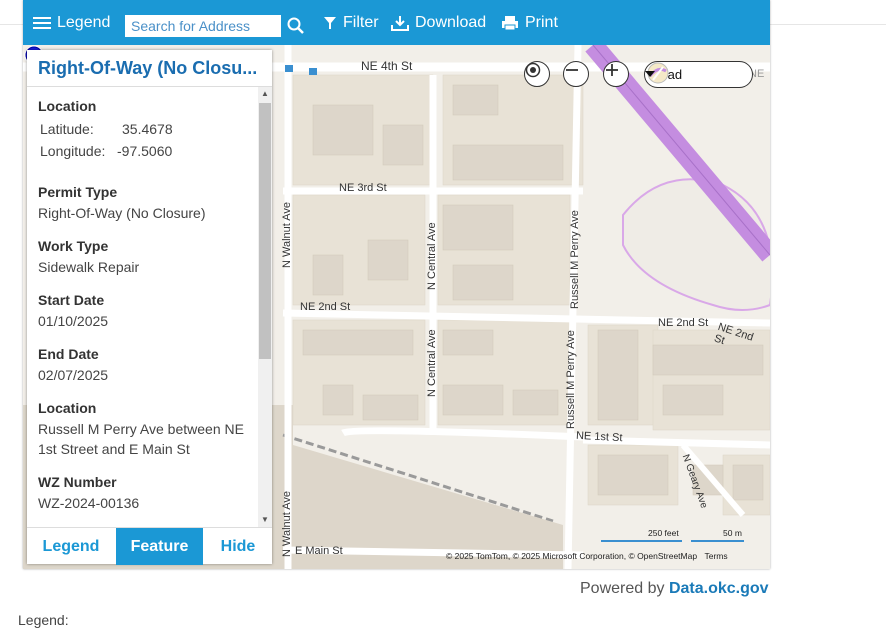  I want to click on print-button: Print, so click(529, 23).